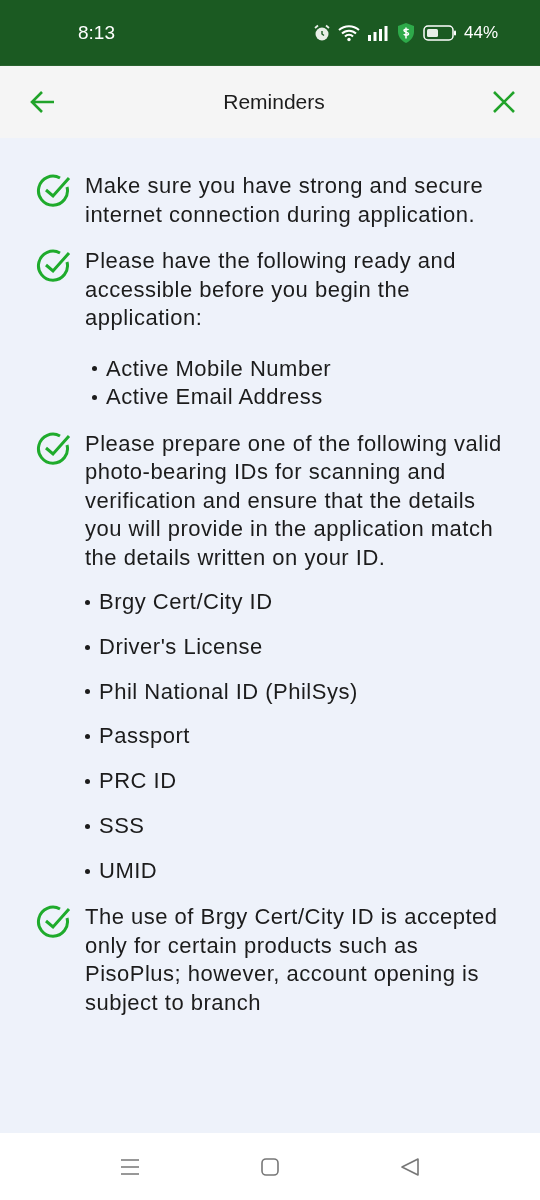 Image resolution: width=540 pixels, height=1200 pixels. What do you see at coordinates (504, 102) in the screenshot?
I see `close-icon` at bounding box center [504, 102].